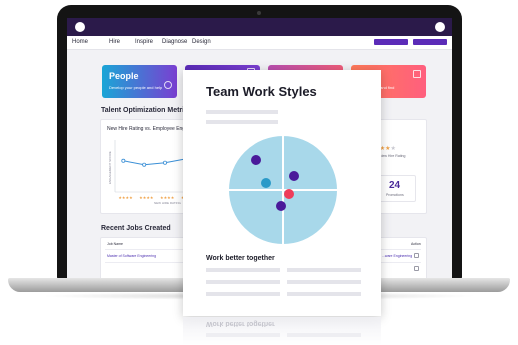  Describe the element at coordinates (167, 203) in the screenshot. I see `chart-x-label: NEW HIRE RATING` at that location.